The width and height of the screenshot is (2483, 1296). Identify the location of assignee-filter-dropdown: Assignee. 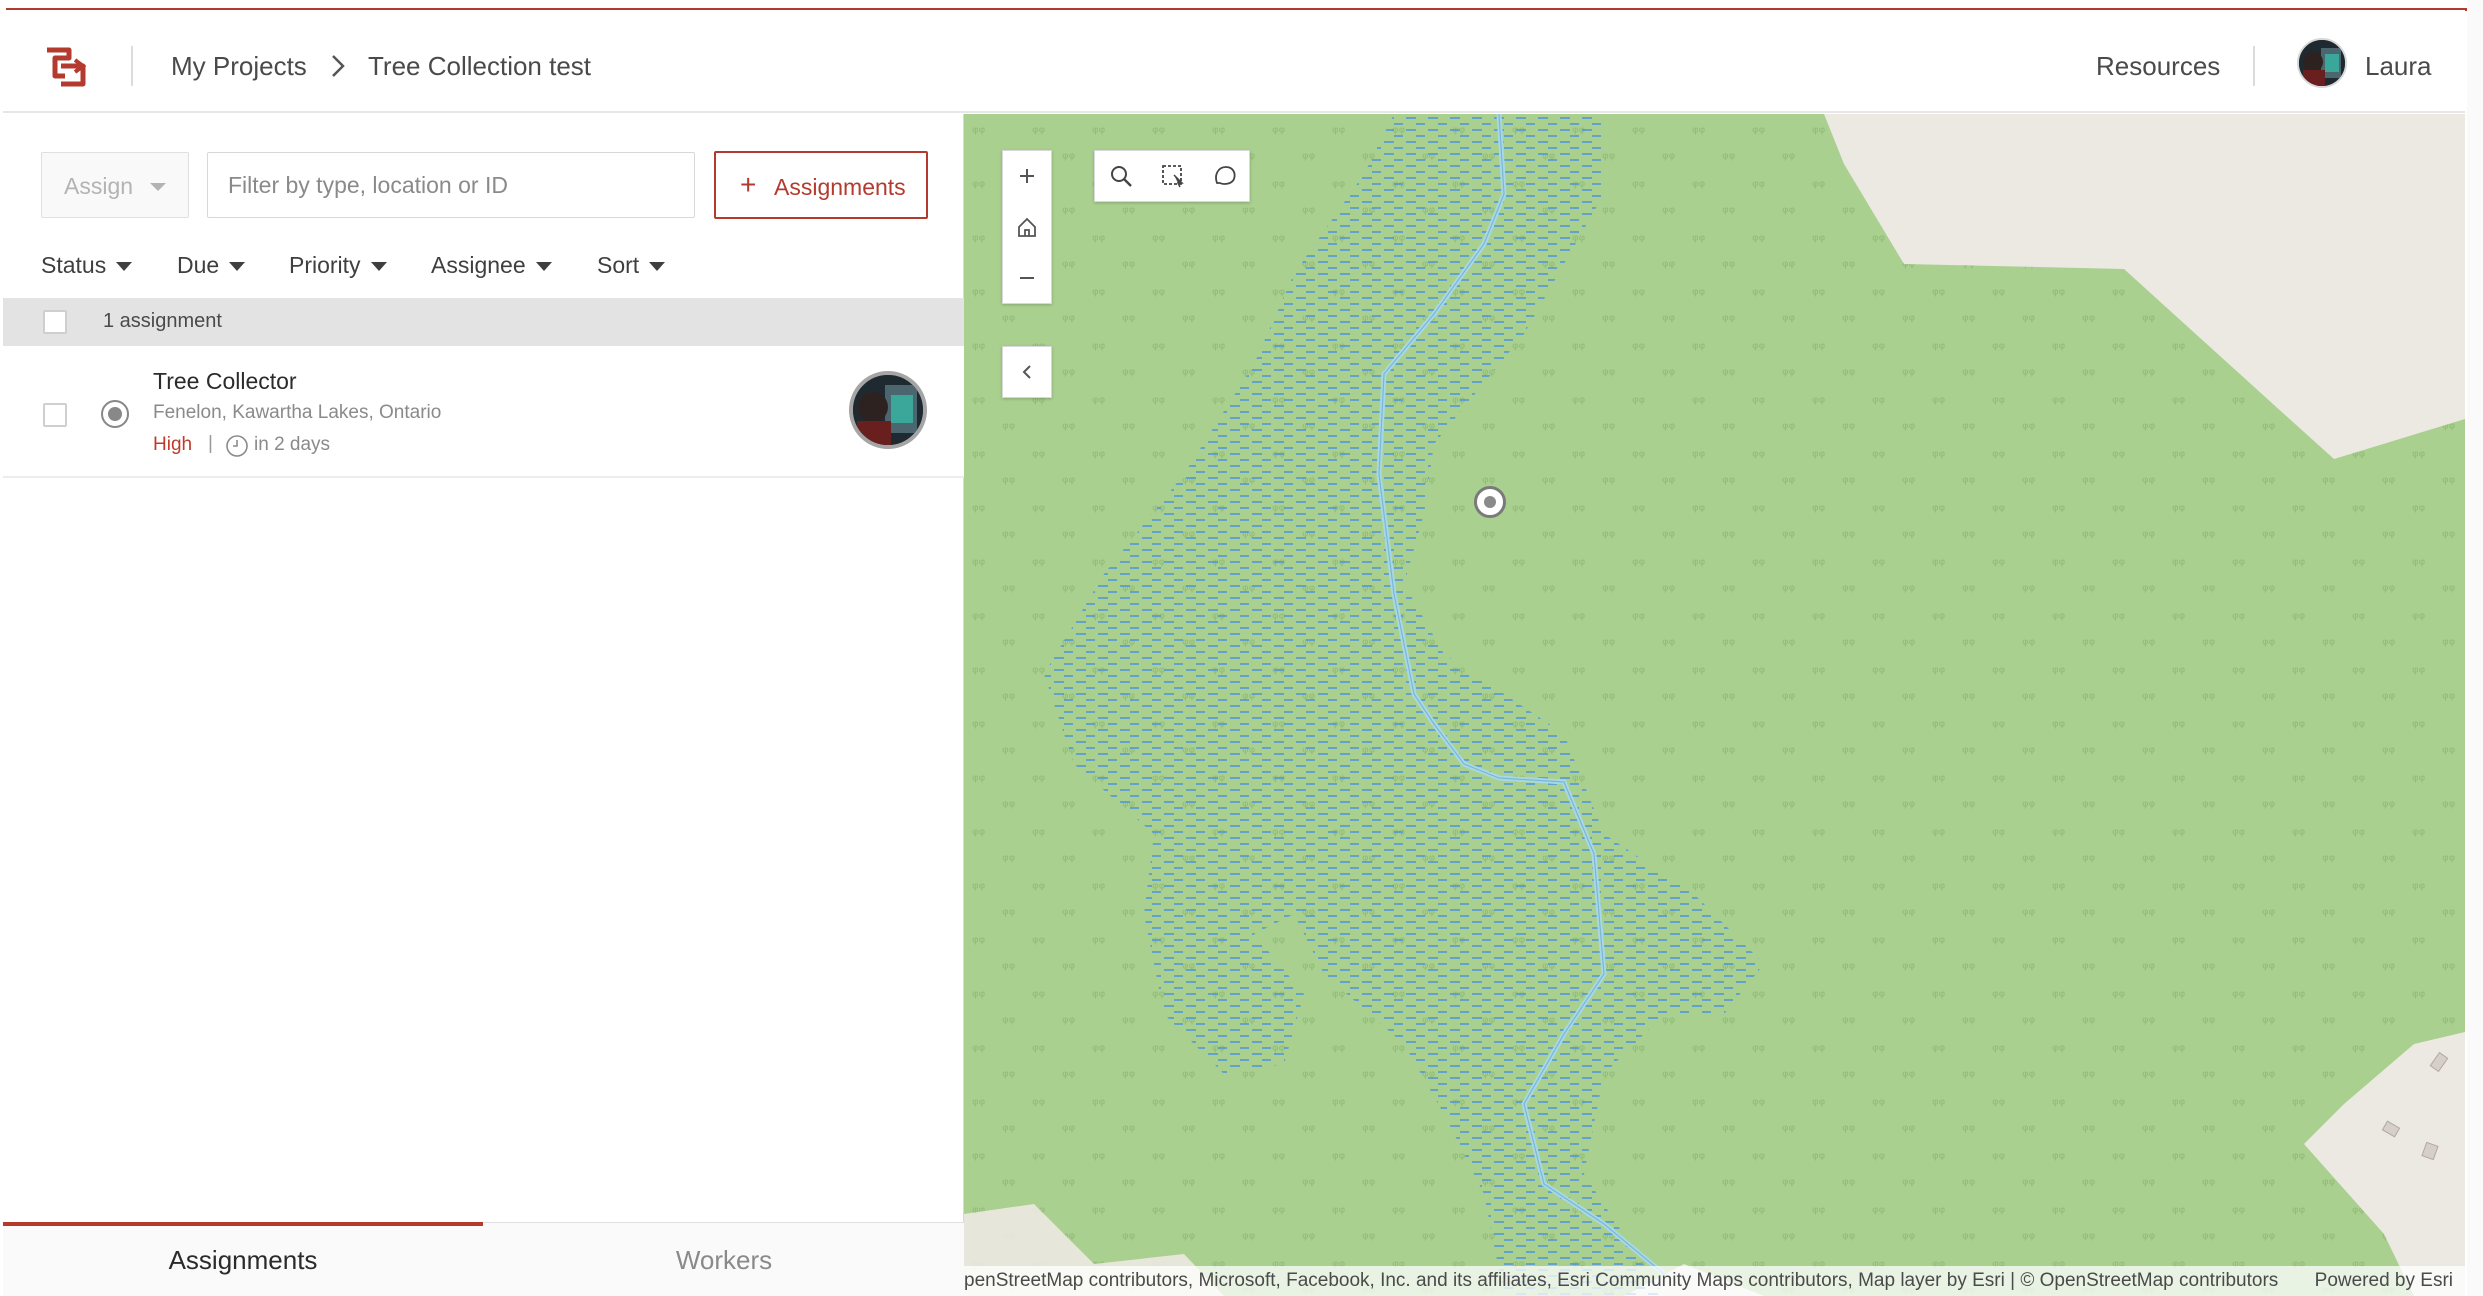
(491, 265).